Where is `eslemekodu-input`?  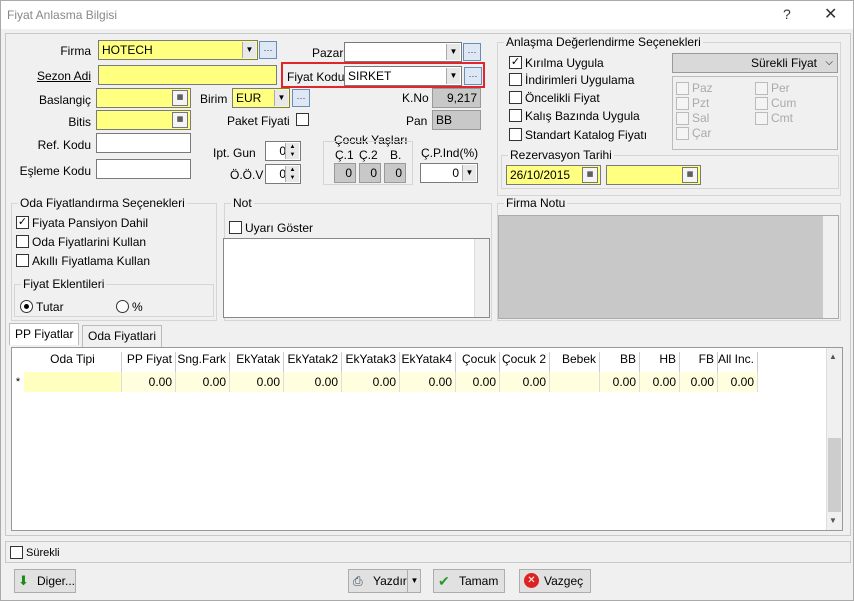
eslemekodu-input is located at coordinates (143, 169).